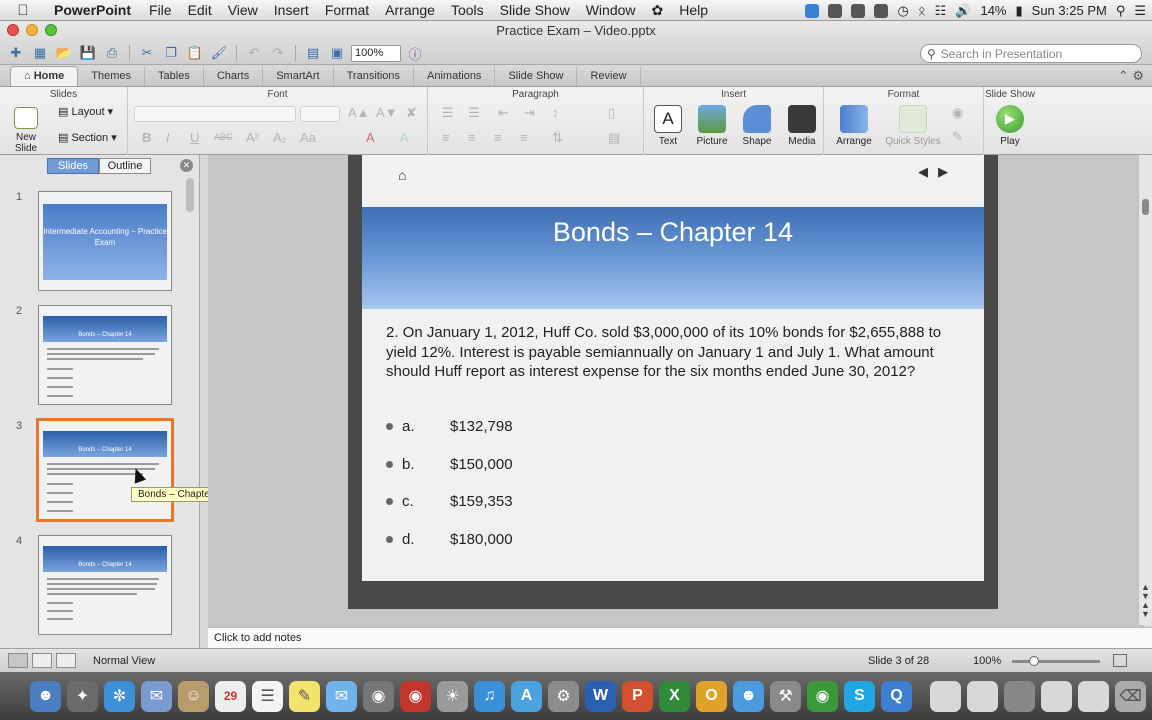 Image resolution: width=1152 pixels, height=720 pixels. Describe the element at coordinates (449, 539) in the screenshot. I see `answer-option: d. $180,000` at that location.